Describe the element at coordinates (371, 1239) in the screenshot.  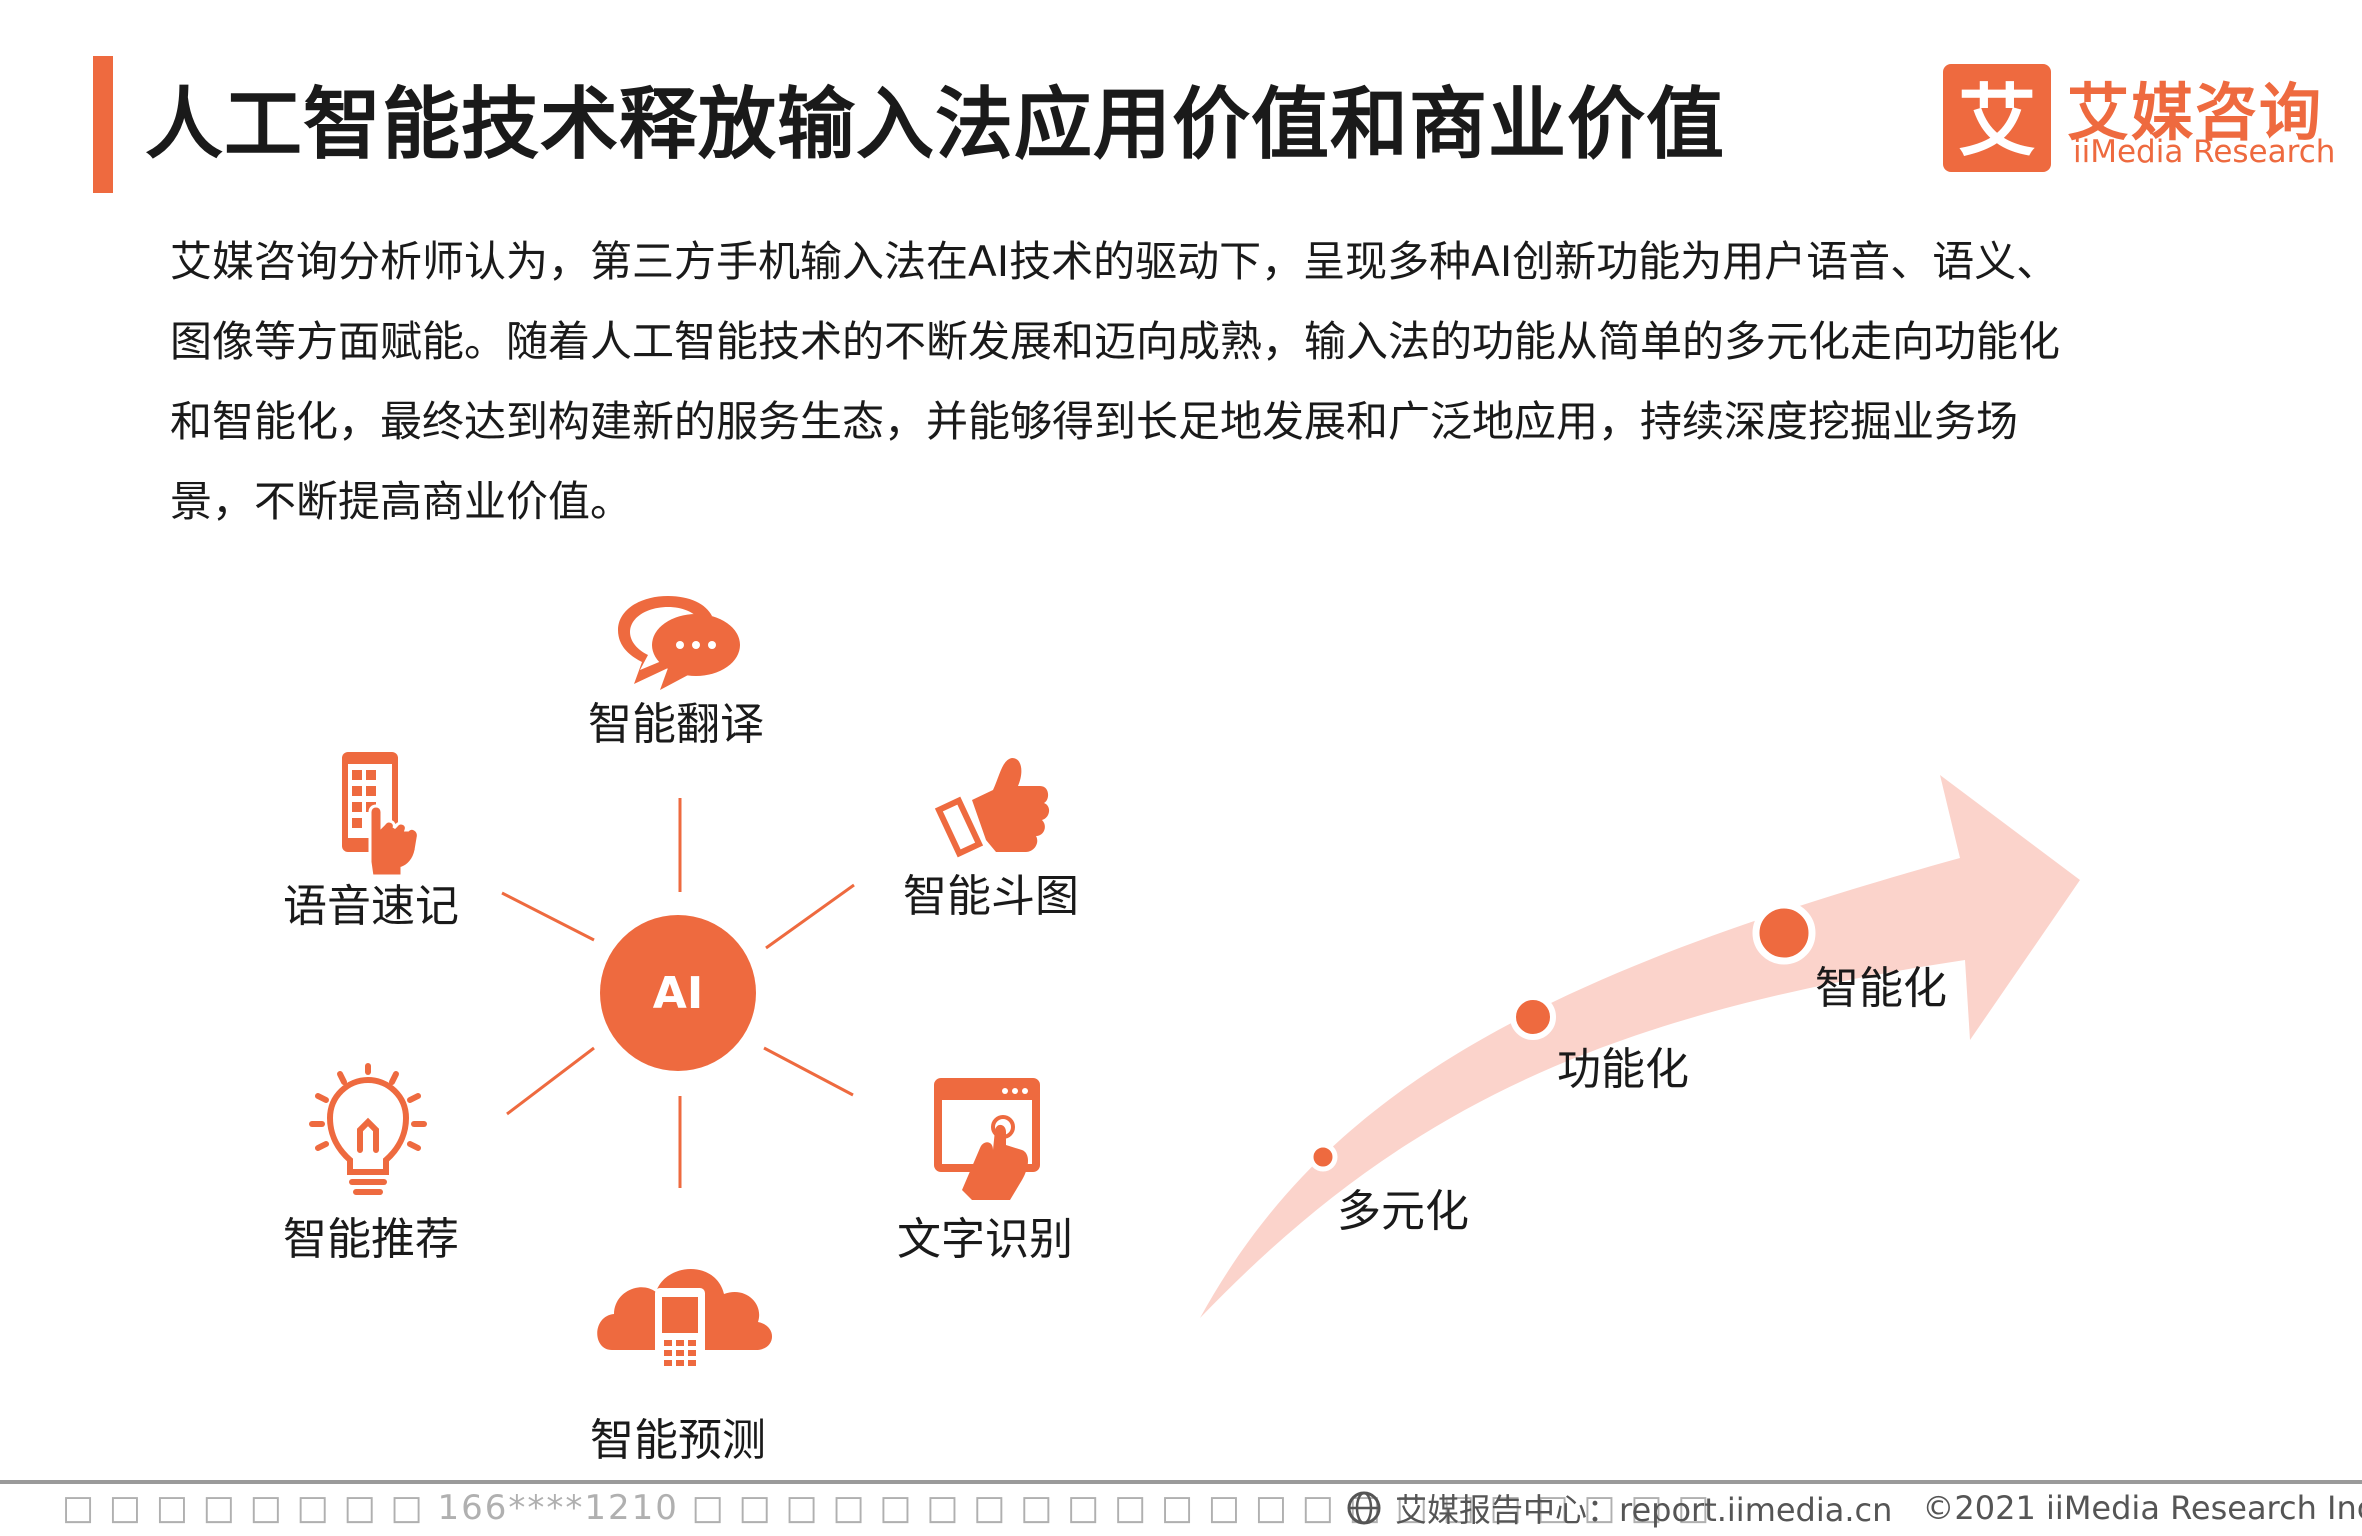
I see `feature-label-recommend: 智能推荐` at that location.